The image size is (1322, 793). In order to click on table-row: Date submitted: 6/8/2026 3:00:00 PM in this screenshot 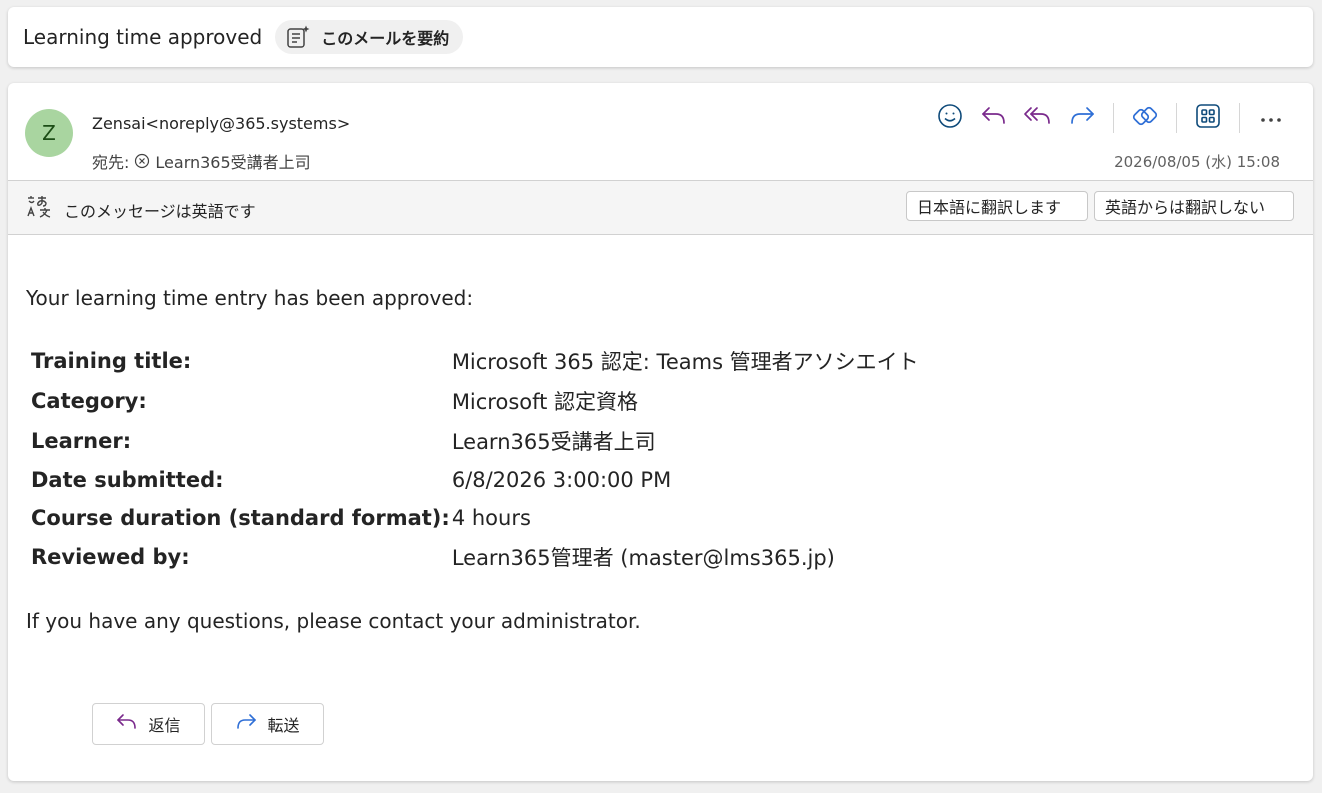, I will do `click(473, 480)`.